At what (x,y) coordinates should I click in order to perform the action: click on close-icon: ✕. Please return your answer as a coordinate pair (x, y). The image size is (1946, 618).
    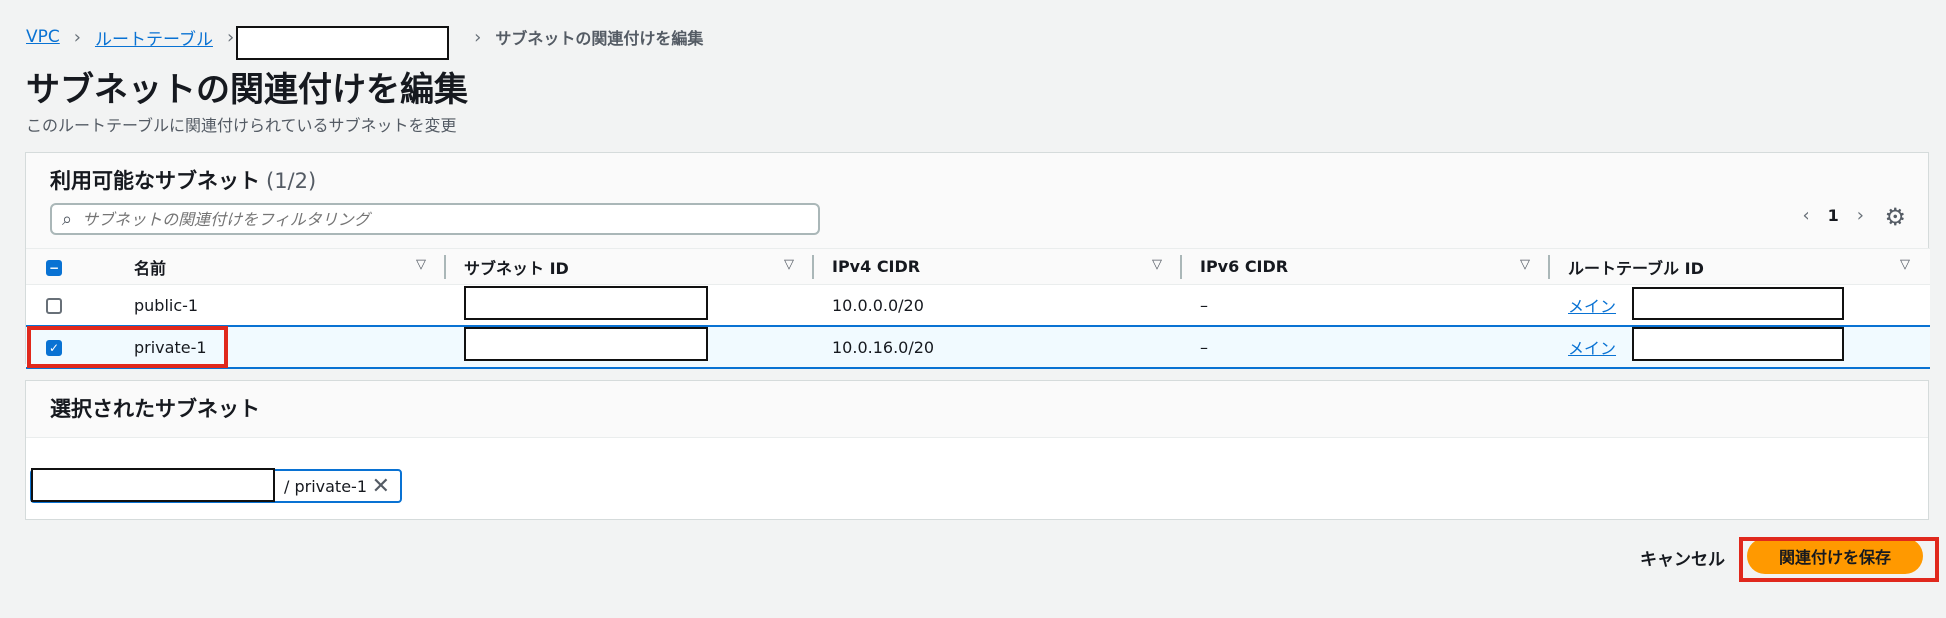
    Looking at the image, I should click on (381, 486).